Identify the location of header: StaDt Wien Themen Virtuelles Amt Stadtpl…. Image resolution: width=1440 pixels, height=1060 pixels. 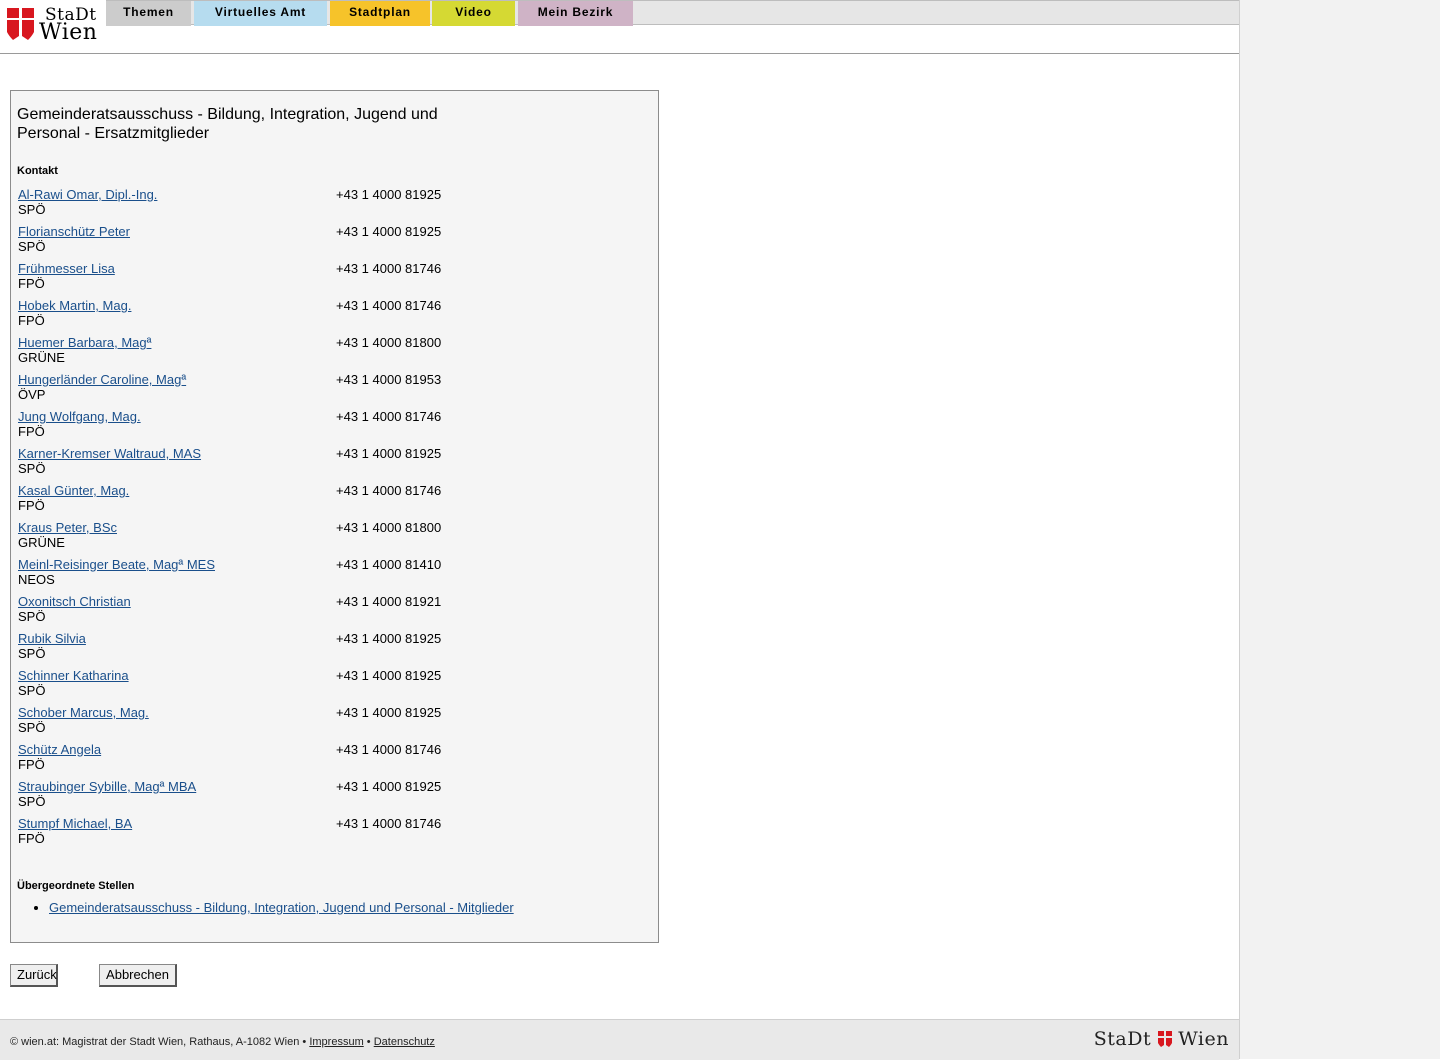
(619, 27).